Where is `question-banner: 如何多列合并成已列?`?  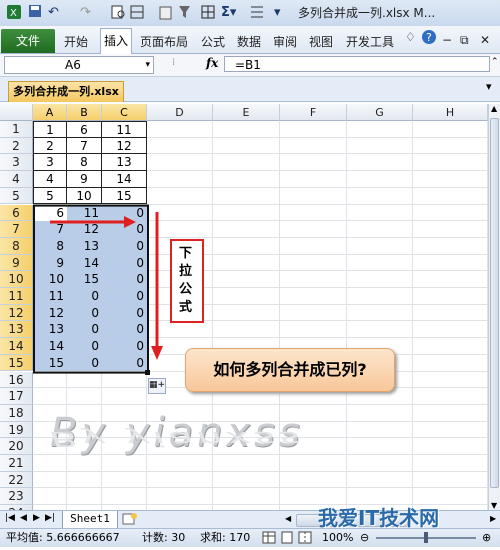 question-banner: 如何多列合并成已列? is located at coordinates (290, 370).